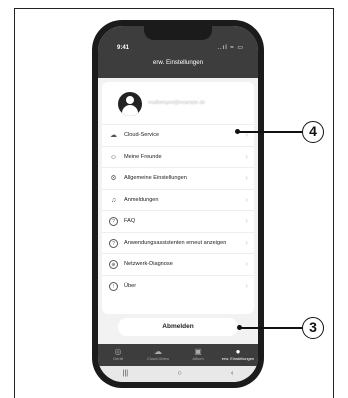 This screenshot has width=348, height=398. I want to click on menu-item-label: Anwendungsassistenten erneut anzeigen, so click(175, 242).